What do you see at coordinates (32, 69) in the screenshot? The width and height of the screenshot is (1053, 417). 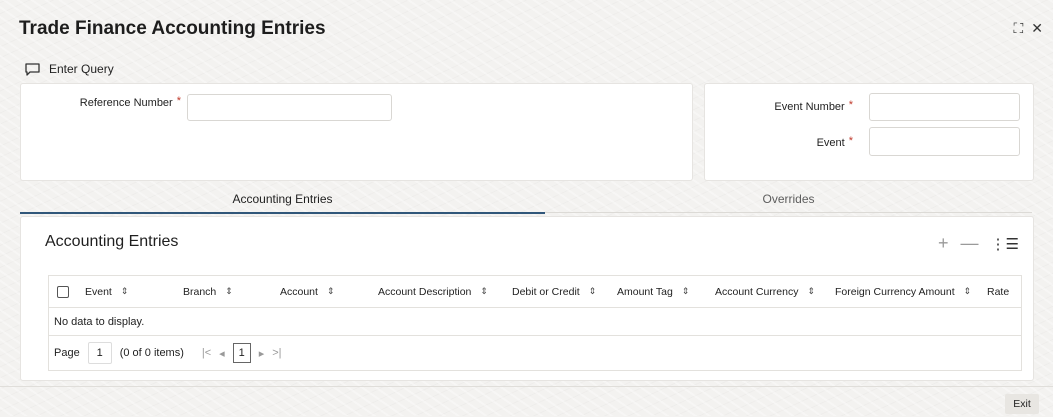 I see `comment-icon` at bounding box center [32, 69].